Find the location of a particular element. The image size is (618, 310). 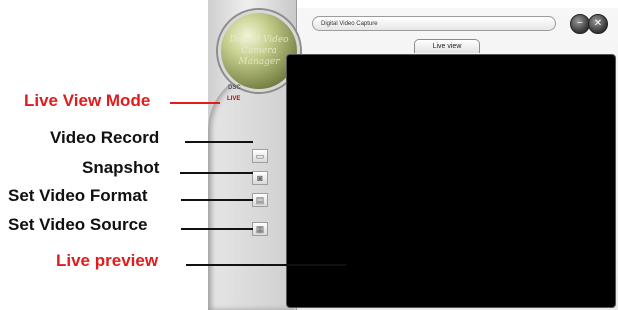

camera-icon: ◙ is located at coordinates (260, 178).